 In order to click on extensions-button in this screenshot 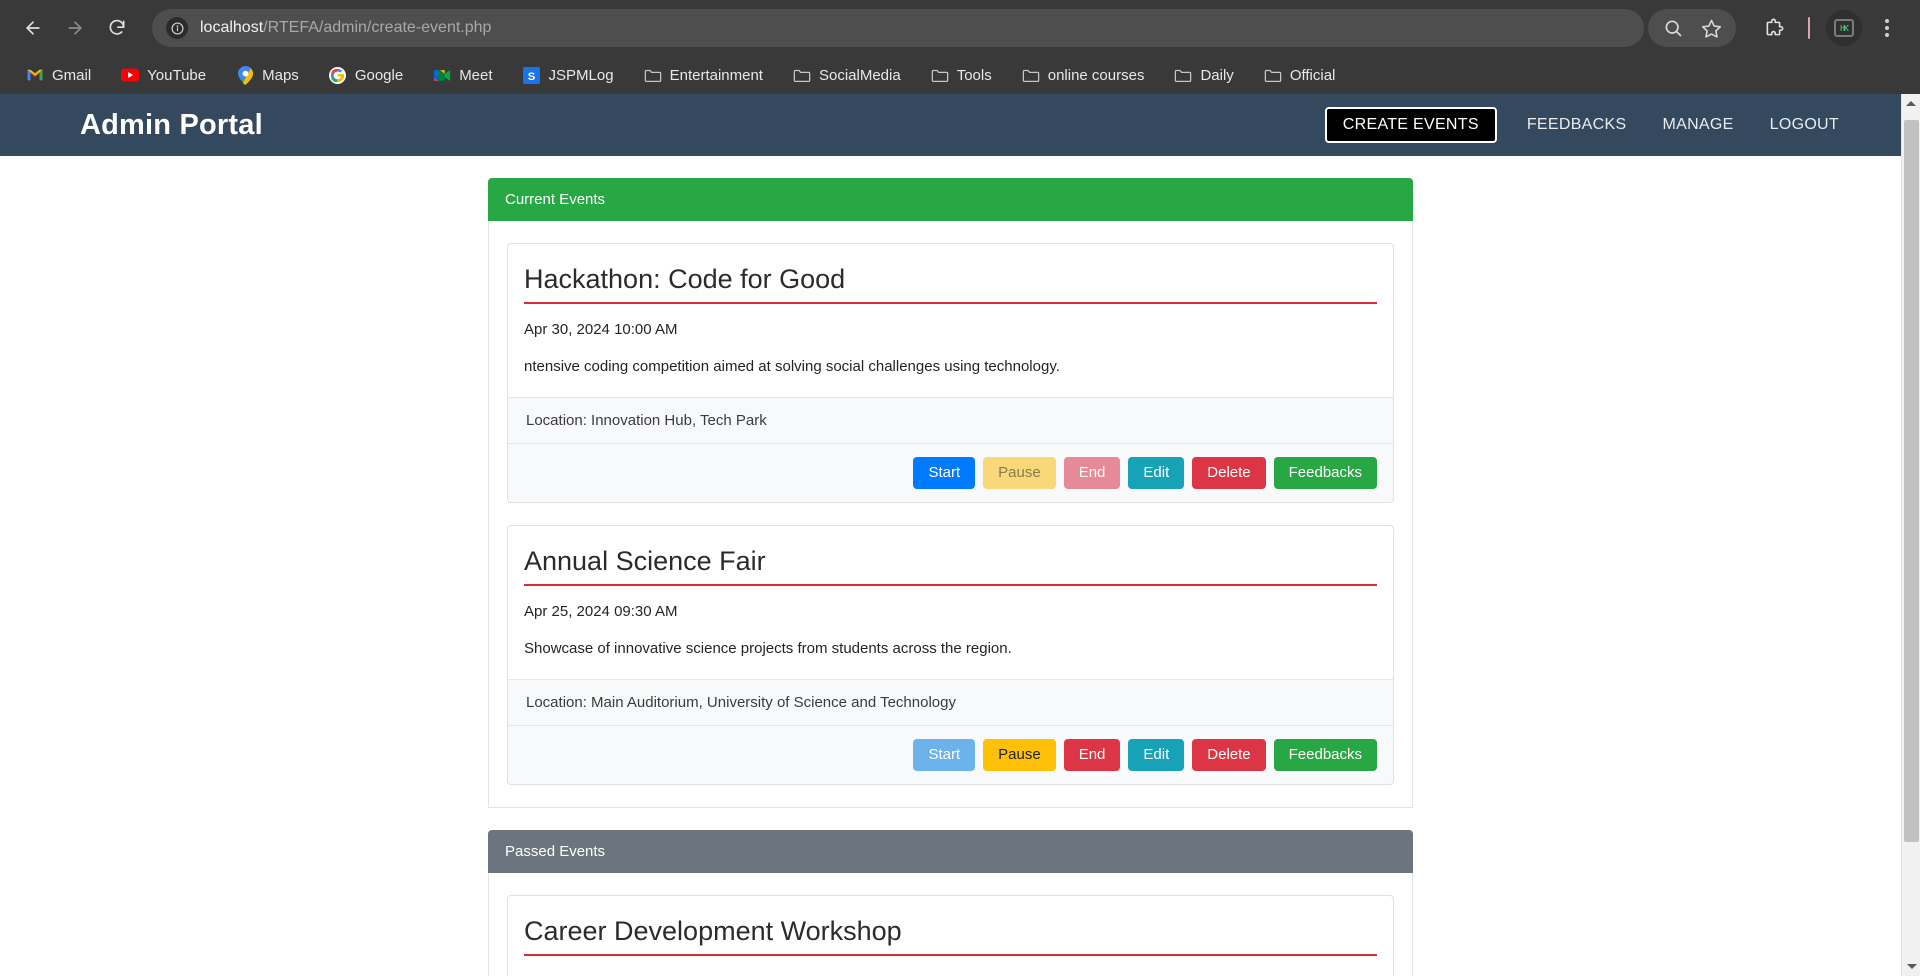, I will do `click(1773, 28)`.